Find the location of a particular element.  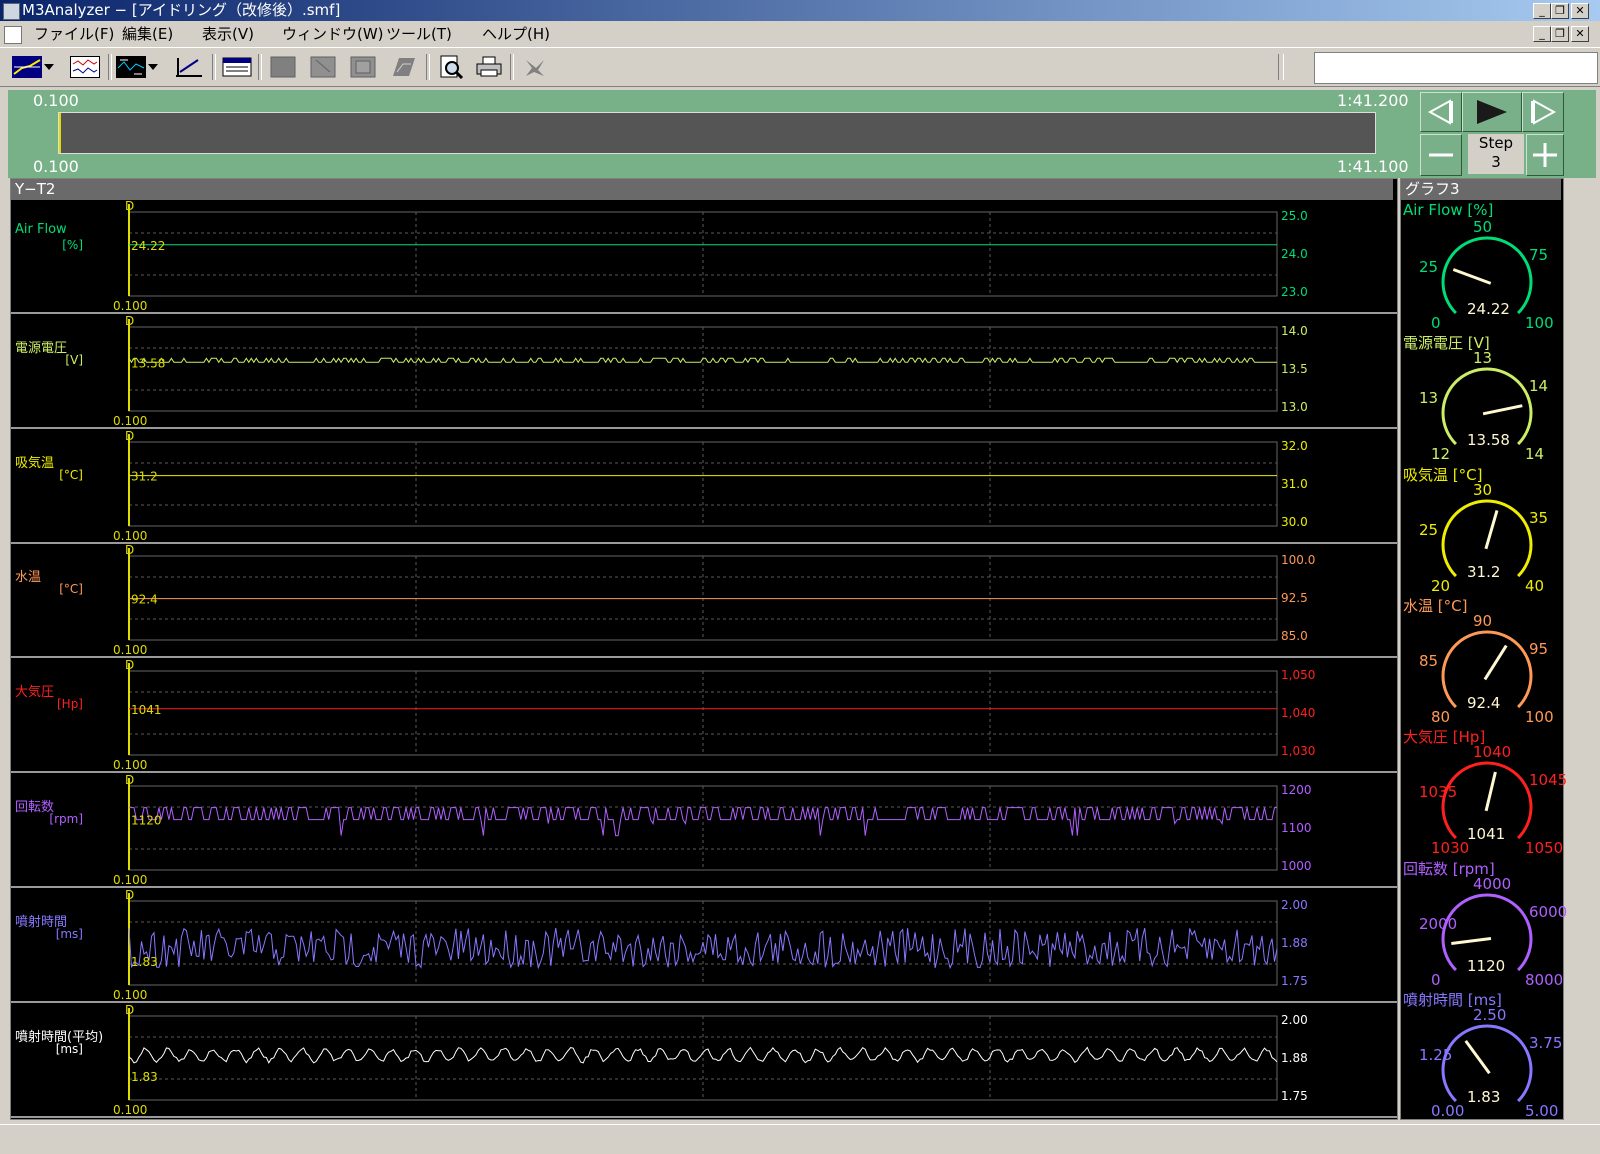

gauge-tick-q3: 6000 is located at coordinates (1548, 911).